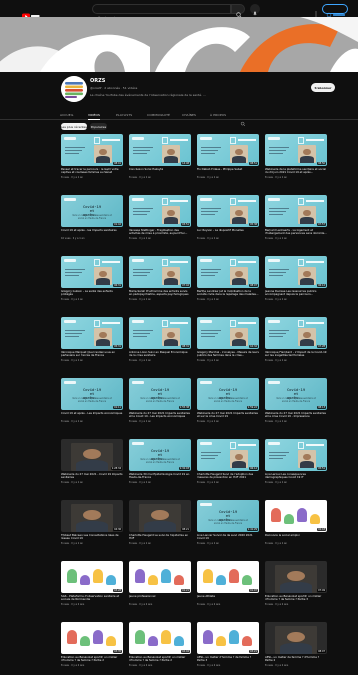 This screenshot has height=675, width=358. What do you see at coordinates (296, 537) in the screenshot?
I see `video-title: Découvre le social emploi` at bounding box center [296, 537].